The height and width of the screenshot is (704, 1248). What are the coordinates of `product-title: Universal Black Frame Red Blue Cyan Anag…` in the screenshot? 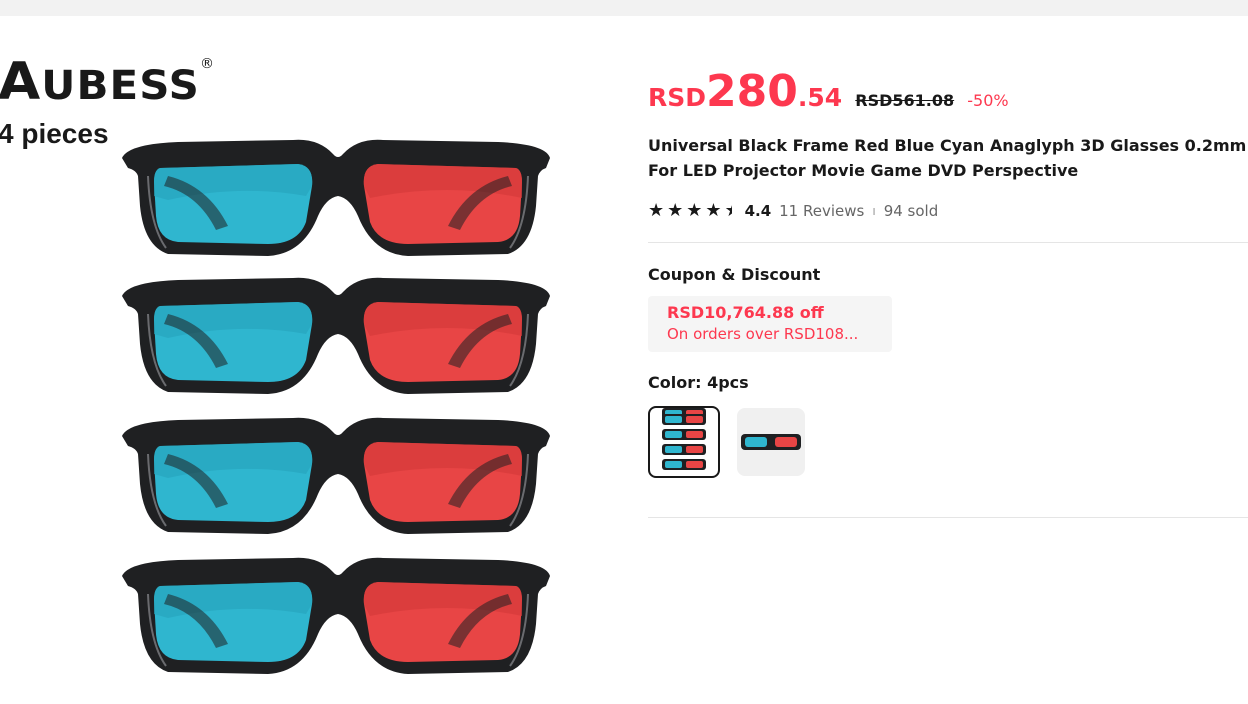 It's located at (948, 158).